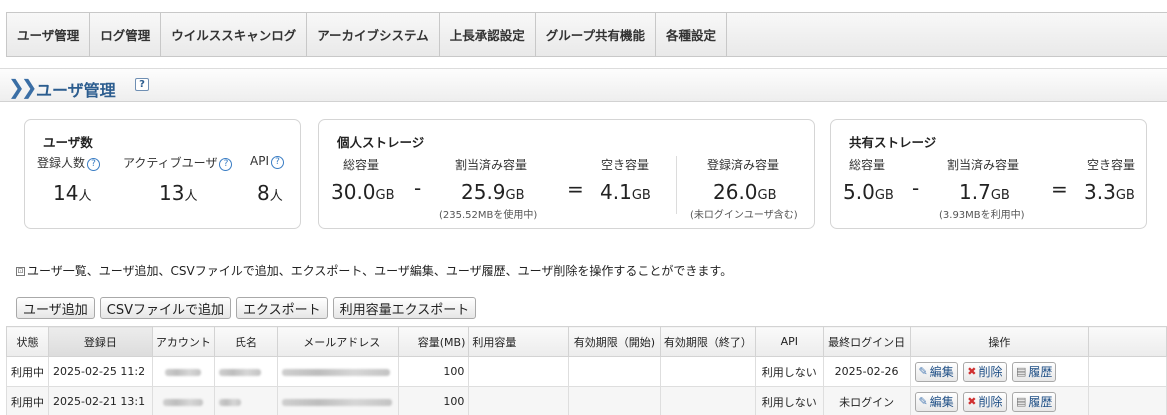  What do you see at coordinates (625, 192) in the screenshot?
I see `free-capacity-value: 4.1GB` at bounding box center [625, 192].